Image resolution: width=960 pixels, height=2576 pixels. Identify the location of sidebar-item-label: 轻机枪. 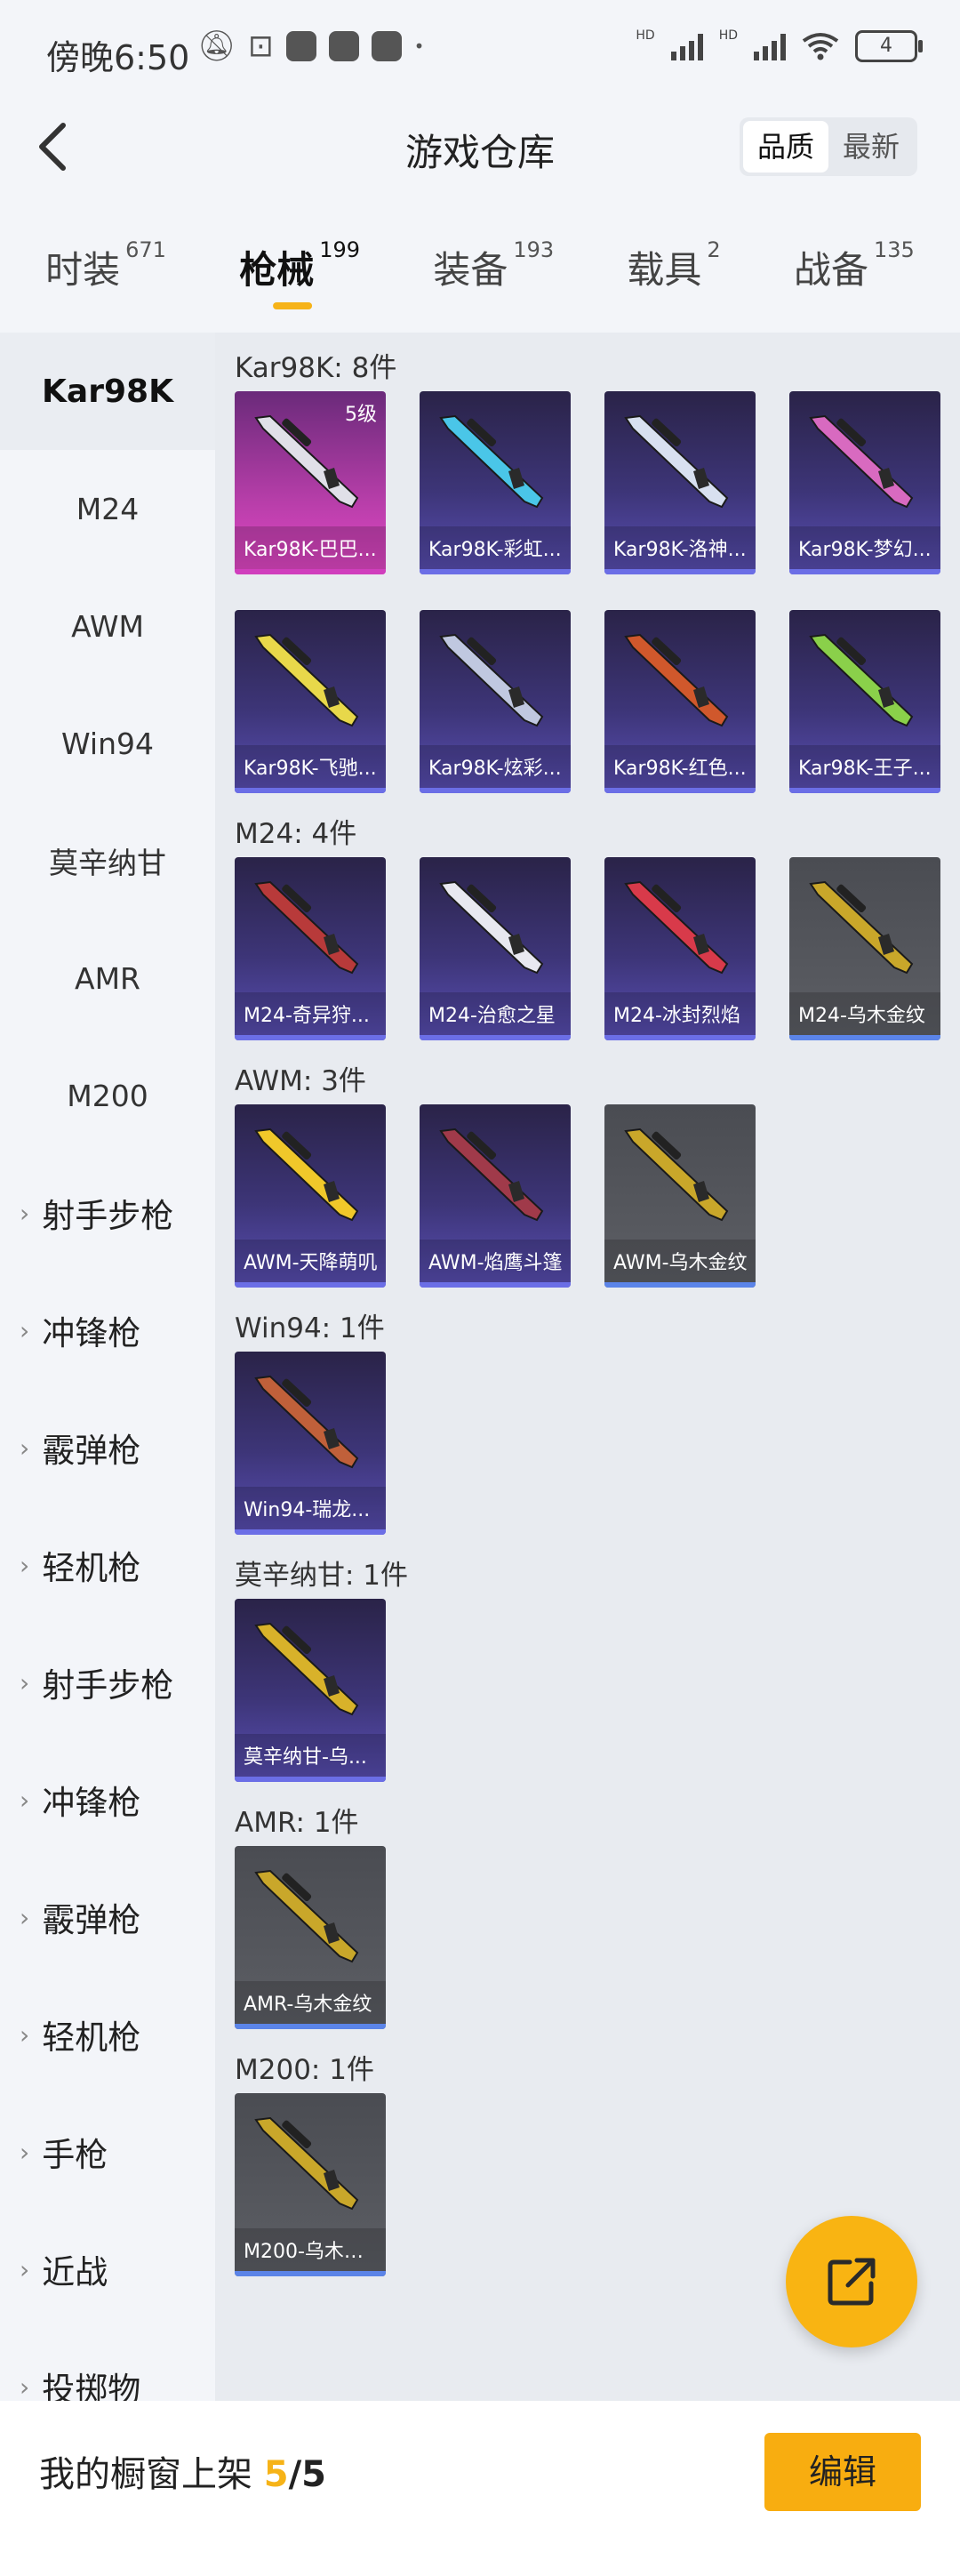
(91, 1568).